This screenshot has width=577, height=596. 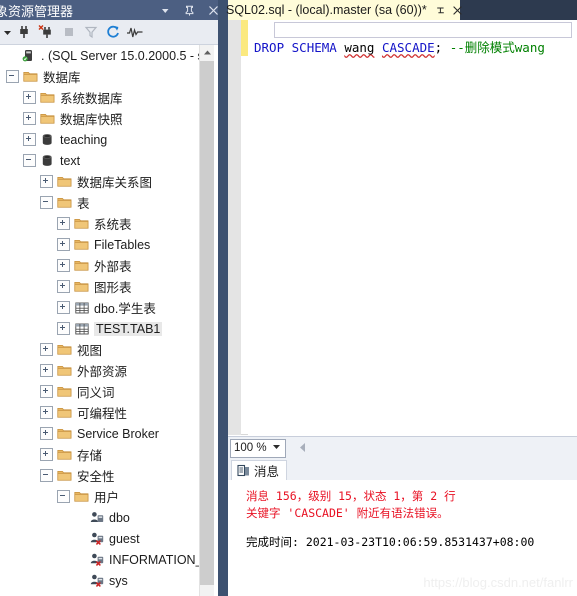 What do you see at coordinates (83, 204) in the screenshot?
I see `tree-node-label: 表` at bounding box center [83, 204].